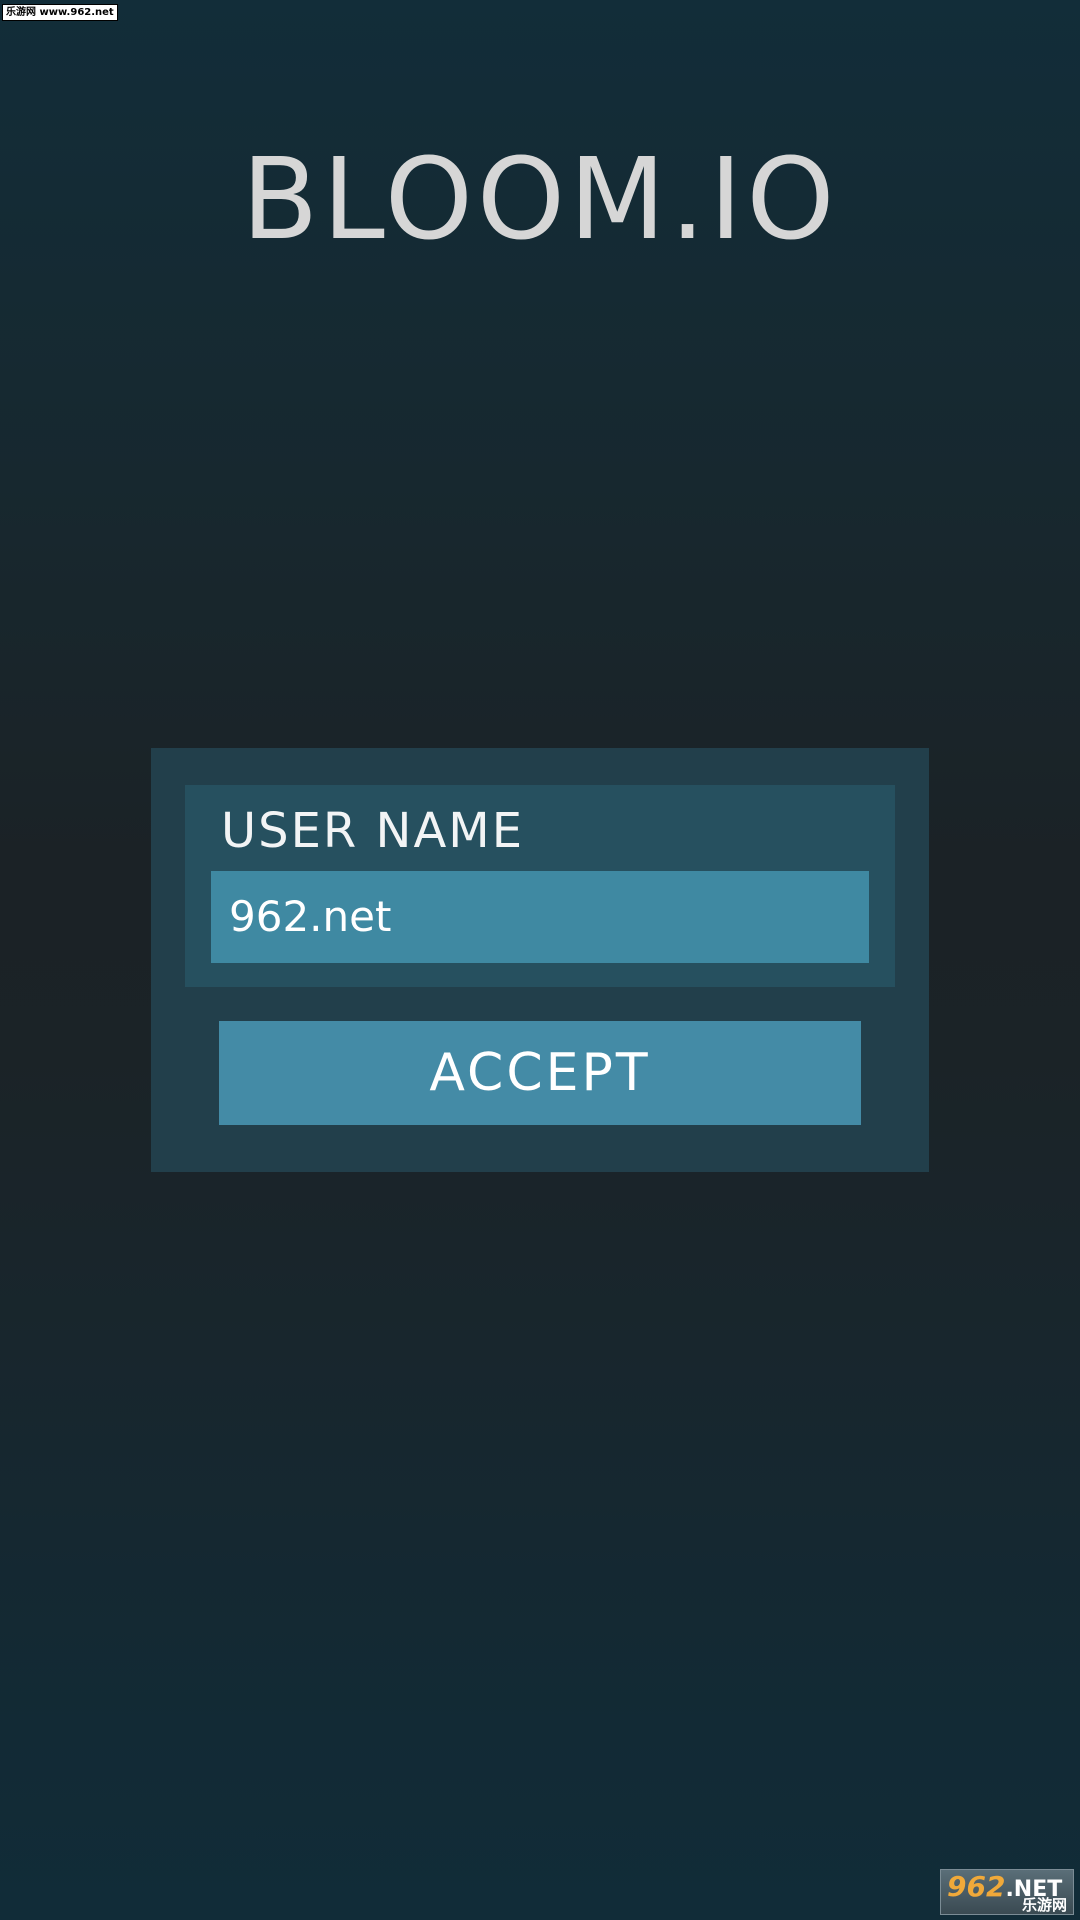 The height and width of the screenshot is (1920, 1080). I want to click on watermark-label: 乐游网 www.962.net, so click(60, 12).